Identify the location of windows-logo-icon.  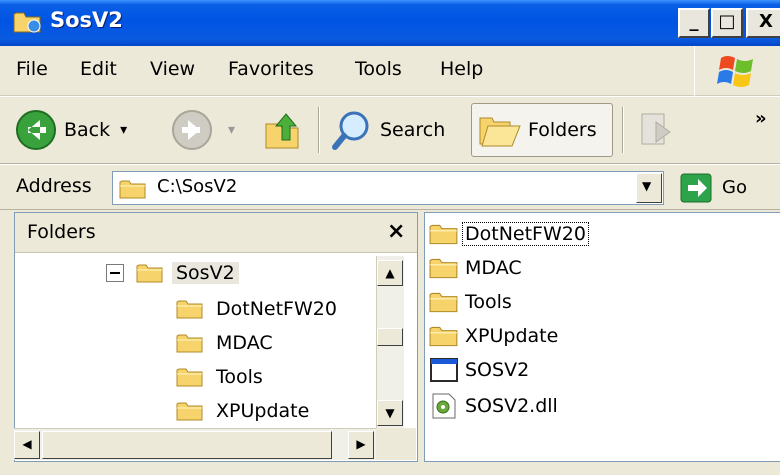
(735, 71).